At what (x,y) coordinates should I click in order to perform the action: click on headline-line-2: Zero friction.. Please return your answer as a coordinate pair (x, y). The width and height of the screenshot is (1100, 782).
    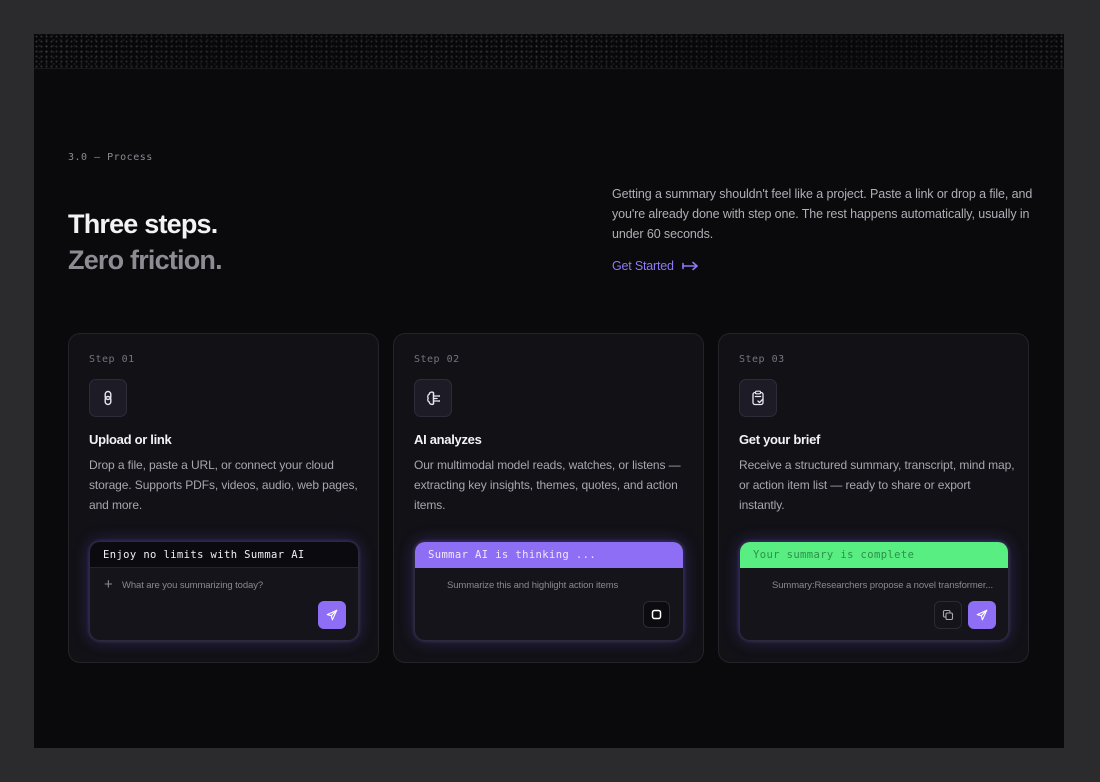
    Looking at the image, I should click on (145, 260).